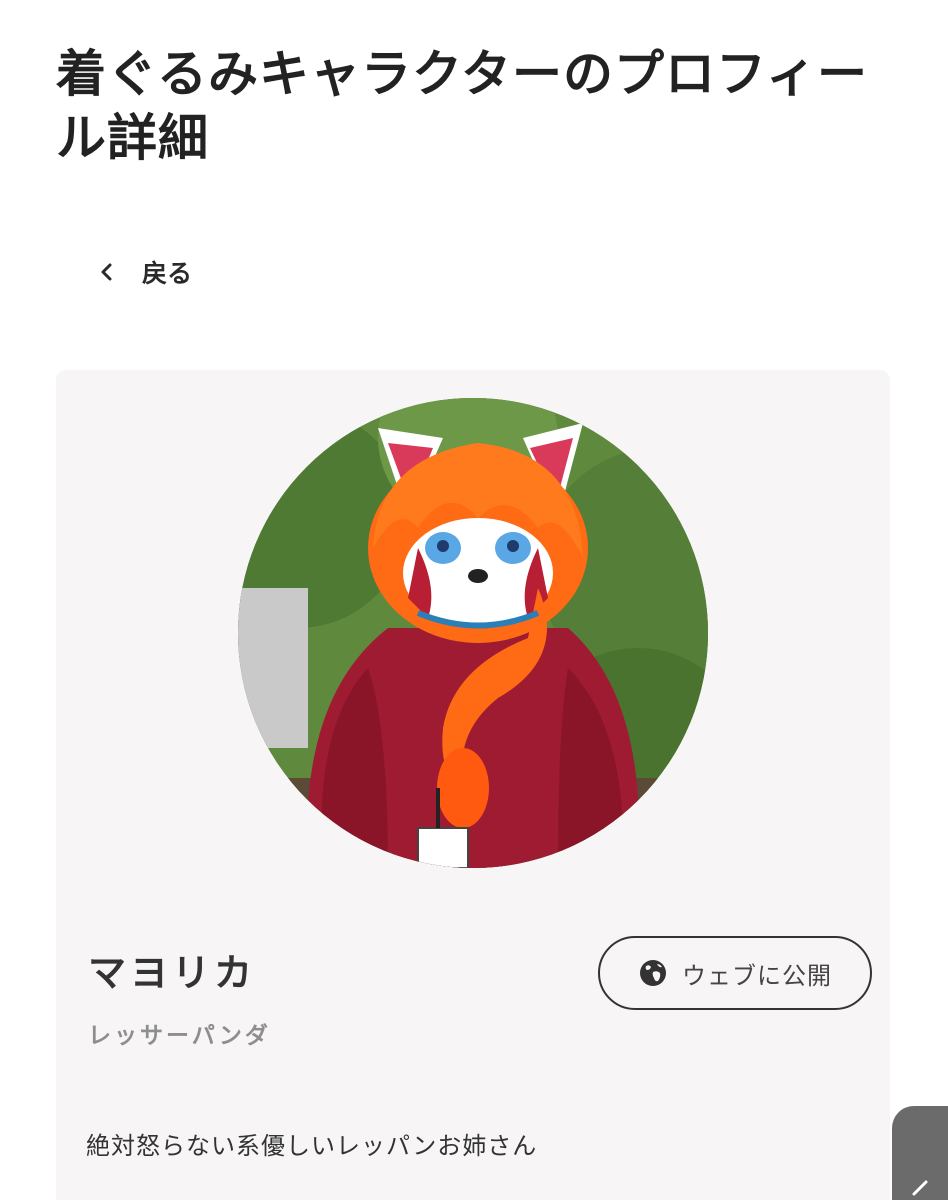 This screenshot has height=1200, width=948. I want to click on publish-button-label: ウェブに公開, so click(757, 975).